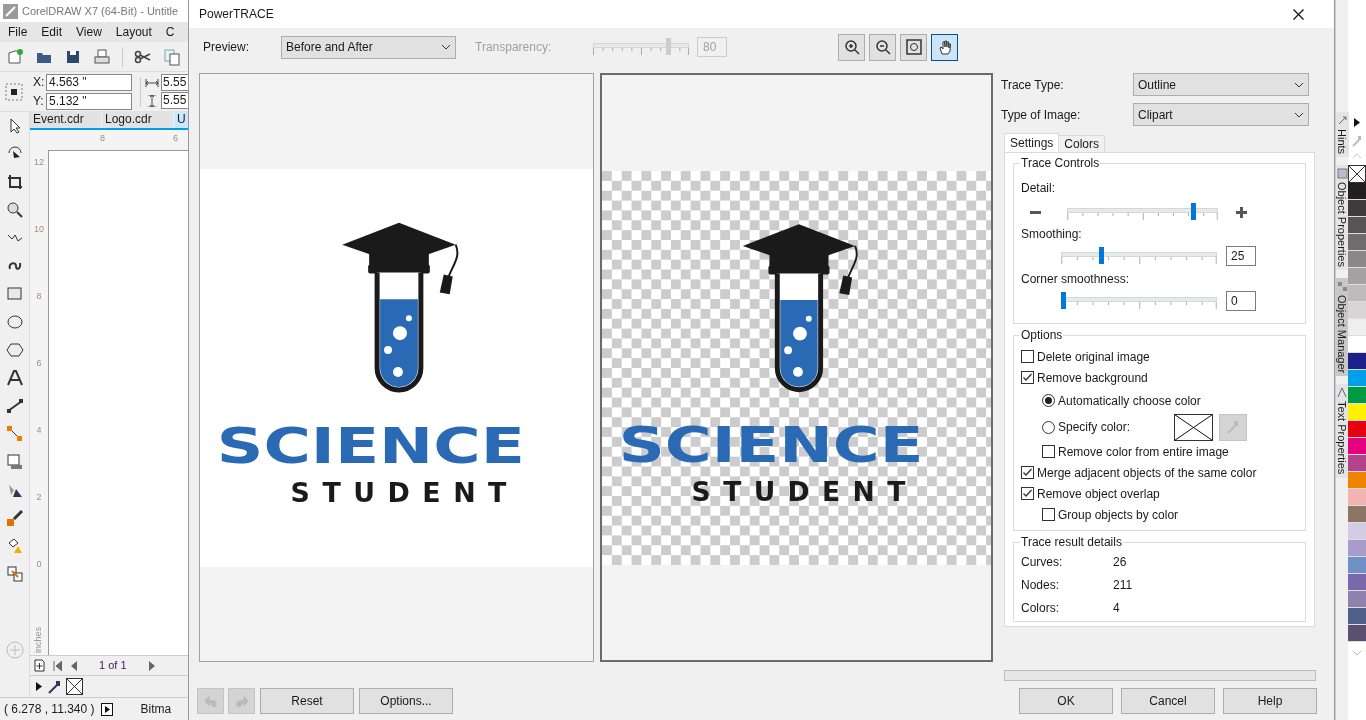 This screenshot has height=720, width=1366. What do you see at coordinates (89, 82) in the screenshot?
I see `input-field: 4.563 "` at bounding box center [89, 82].